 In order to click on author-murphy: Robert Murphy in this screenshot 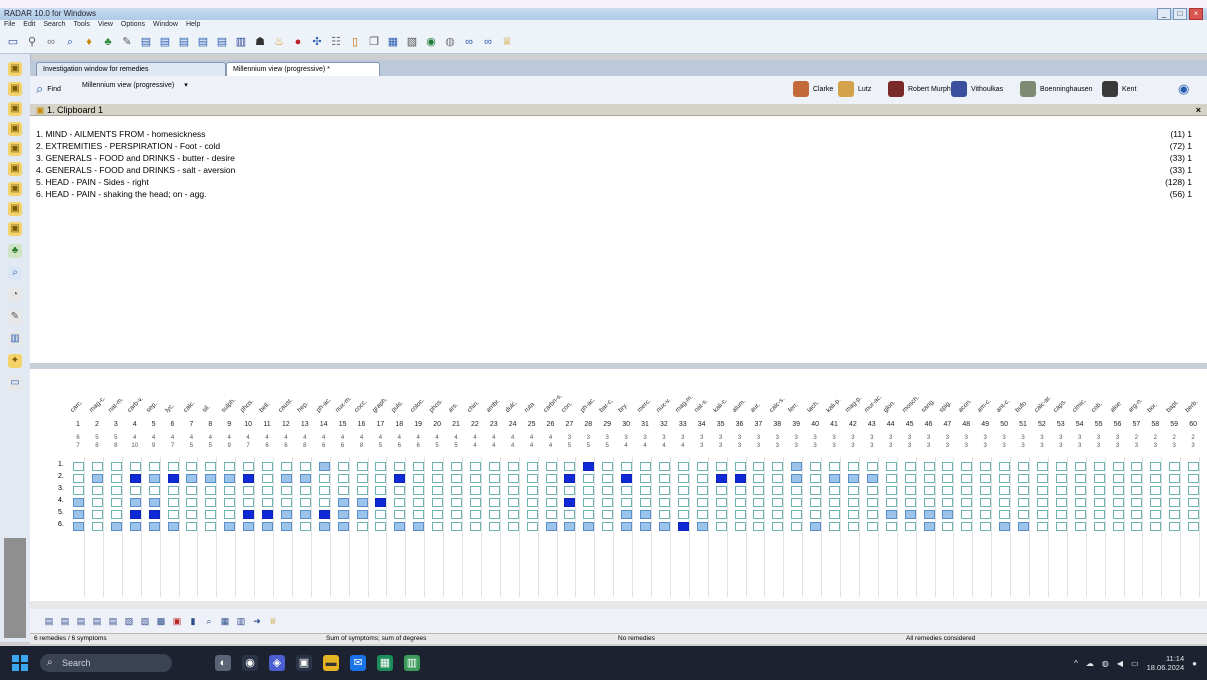, I will do `click(921, 89)`.